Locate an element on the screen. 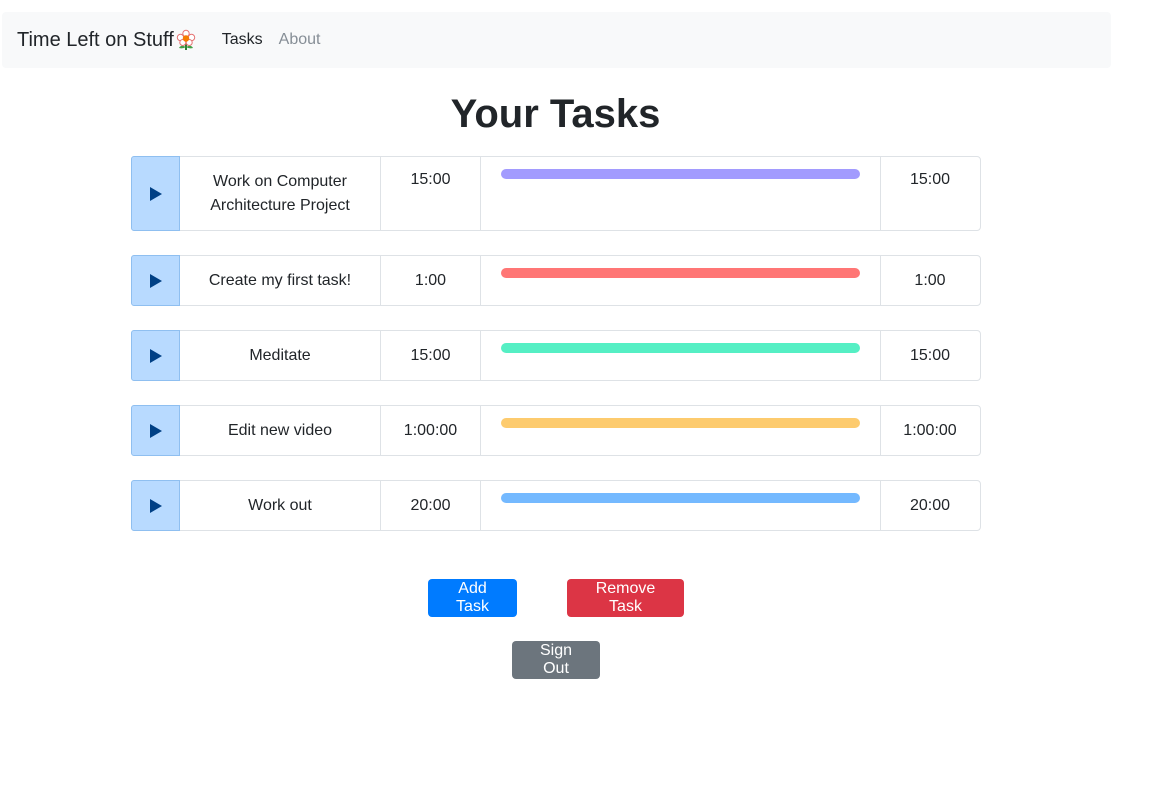 This screenshot has height=786, width=1151. task-row: Edit new video 1:00:00 1:00:00 is located at coordinates (556, 430).